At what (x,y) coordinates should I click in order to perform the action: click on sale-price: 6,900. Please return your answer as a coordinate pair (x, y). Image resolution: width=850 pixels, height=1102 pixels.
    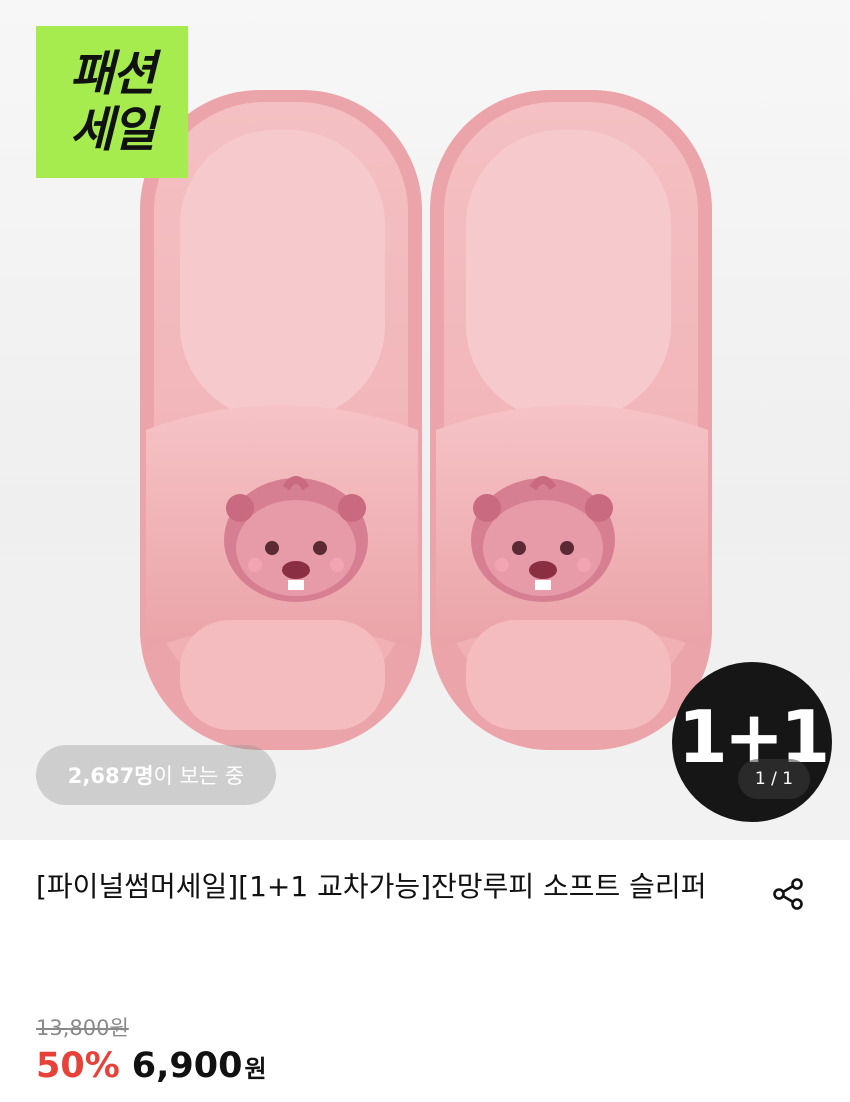
    Looking at the image, I should click on (187, 1066).